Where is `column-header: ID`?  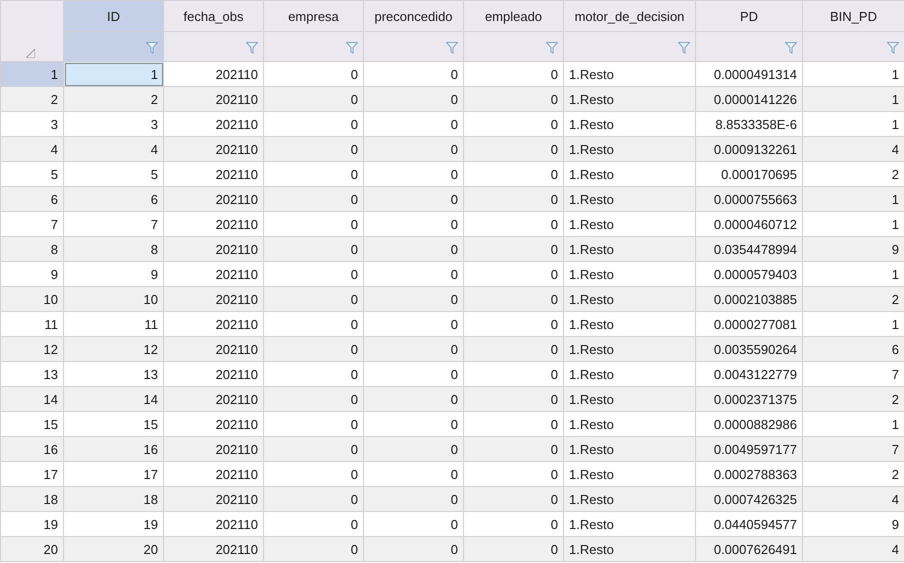
column-header: ID is located at coordinates (114, 16).